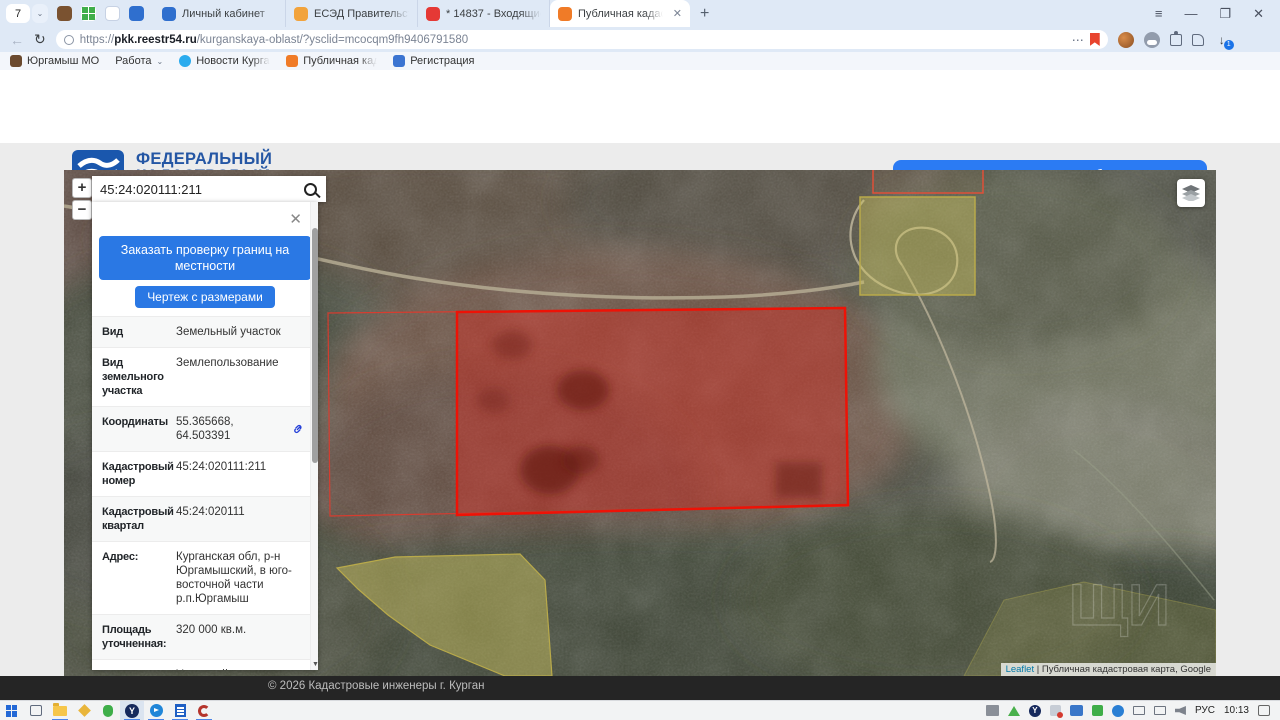 The width and height of the screenshot is (1280, 720). Describe the element at coordinates (201, 664) in the screenshot. I see `row-status: Статус: Учтенный` at that location.